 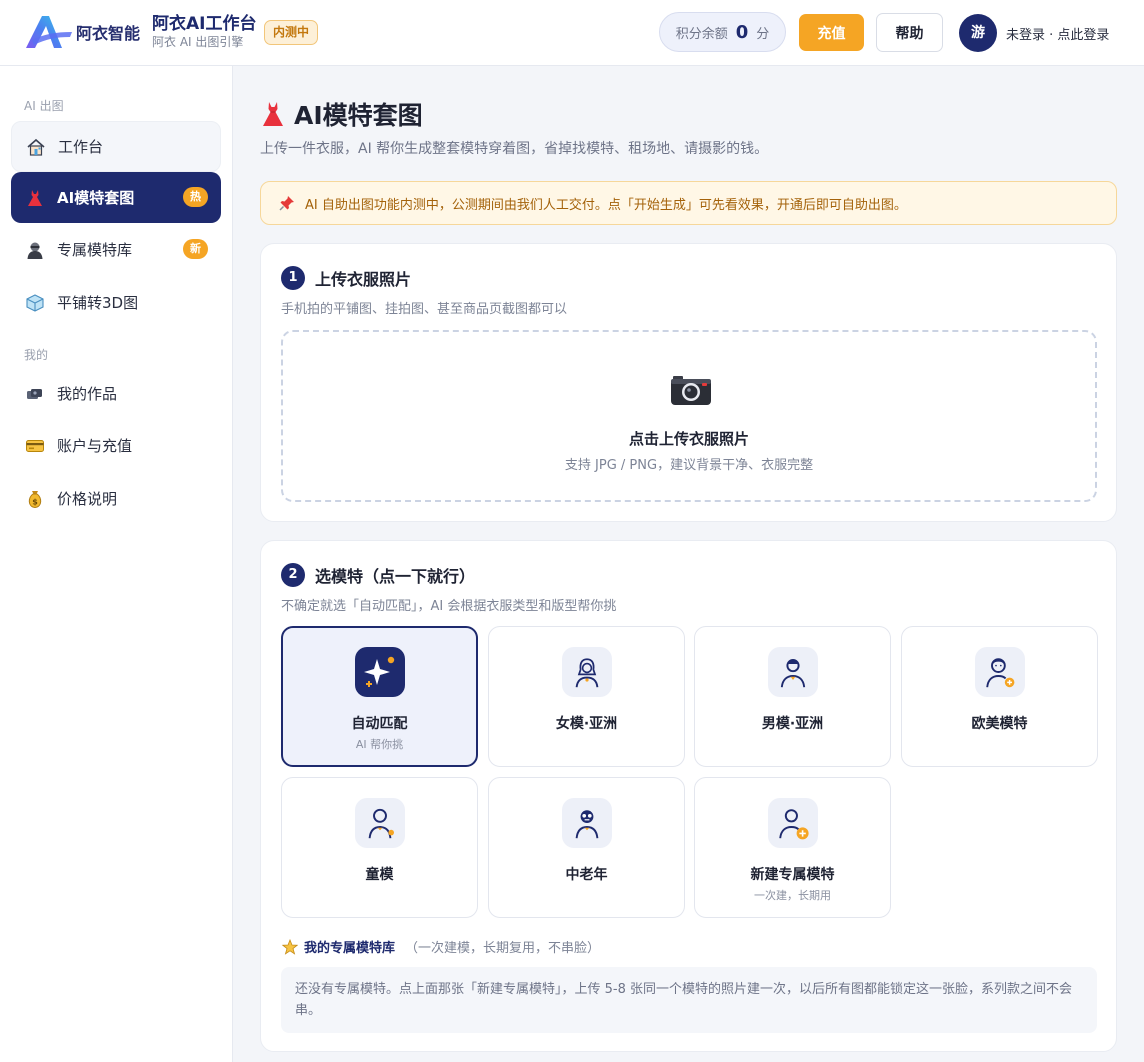 What do you see at coordinates (1000, 672) in the screenshot?
I see `western-model-icon` at bounding box center [1000, 672].